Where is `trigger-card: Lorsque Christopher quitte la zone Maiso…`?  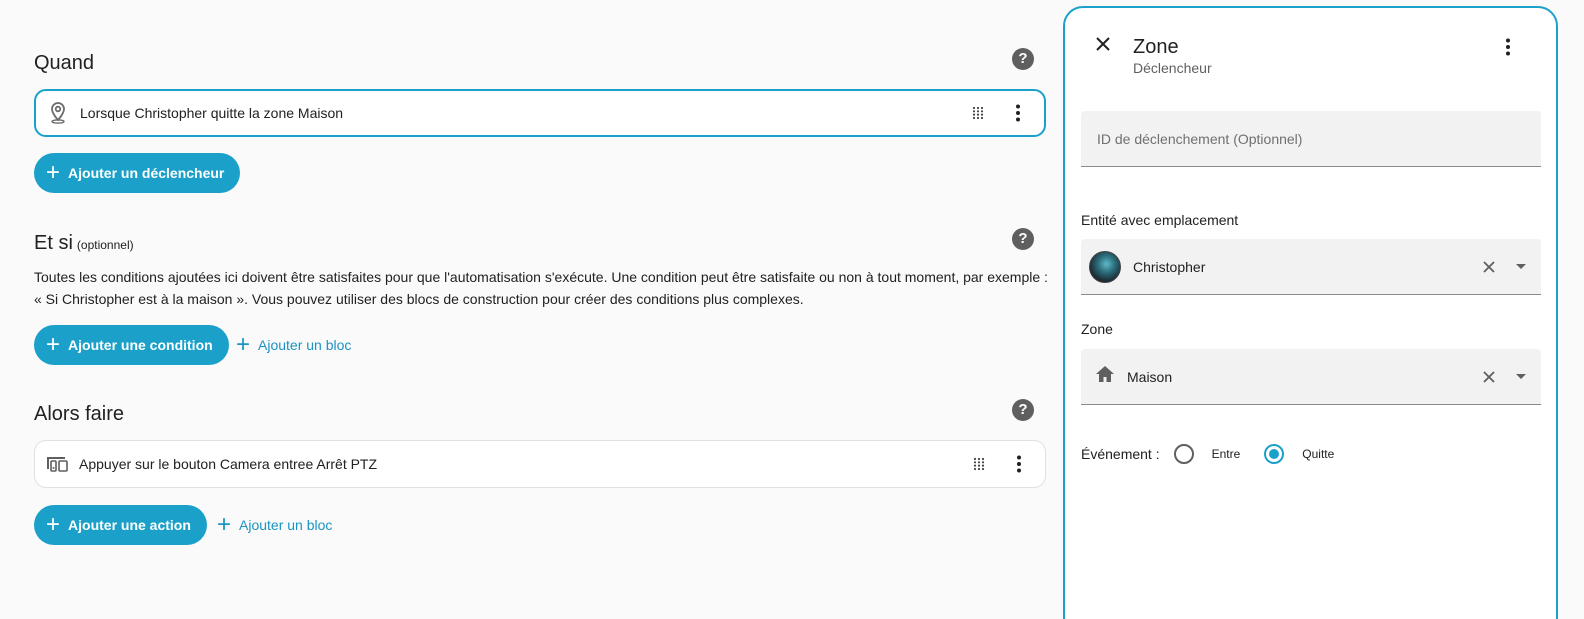
trigger-card: Lorsque Christopher quitte la zone Maiso… is located at coordinates (540, 113).